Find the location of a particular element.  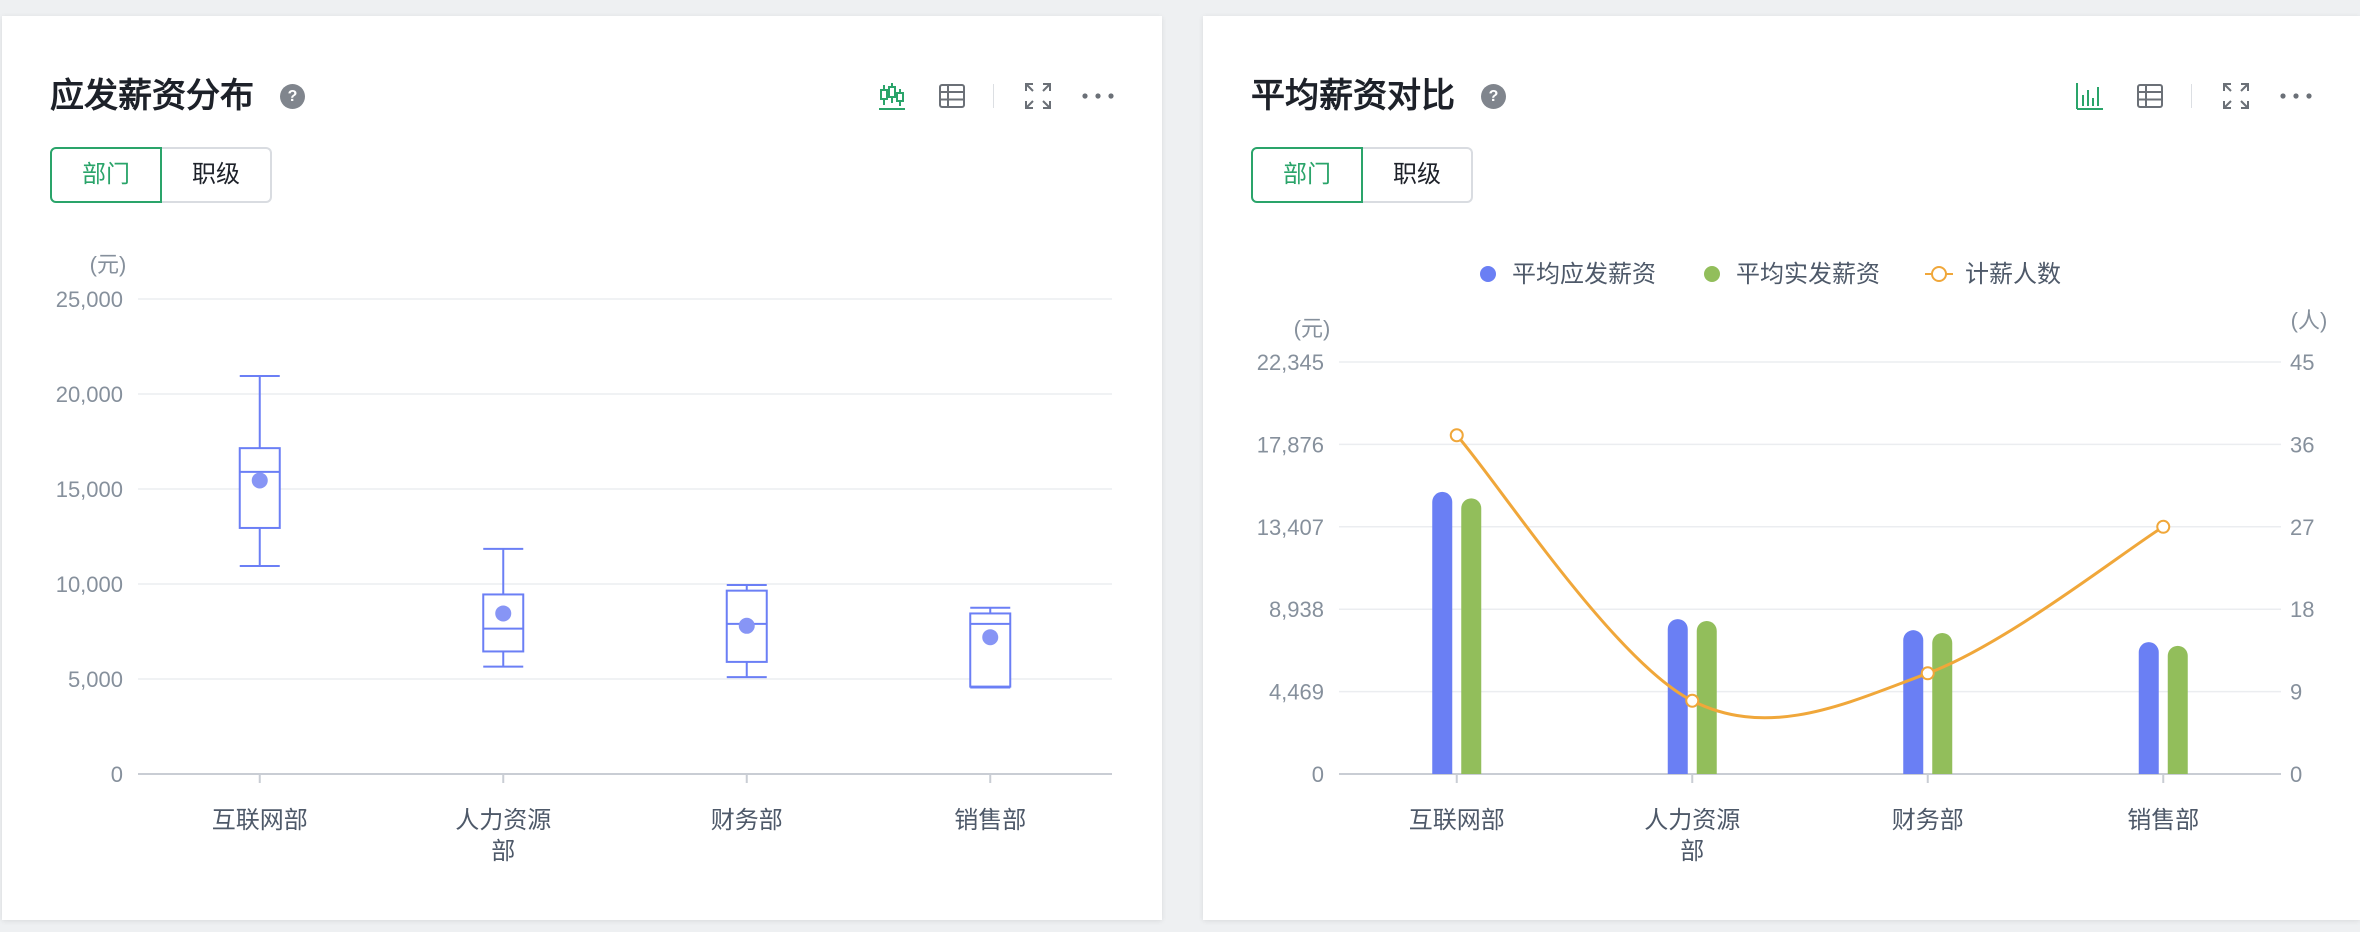

legend-swatch-blue is located at coordinates (1488, 274).